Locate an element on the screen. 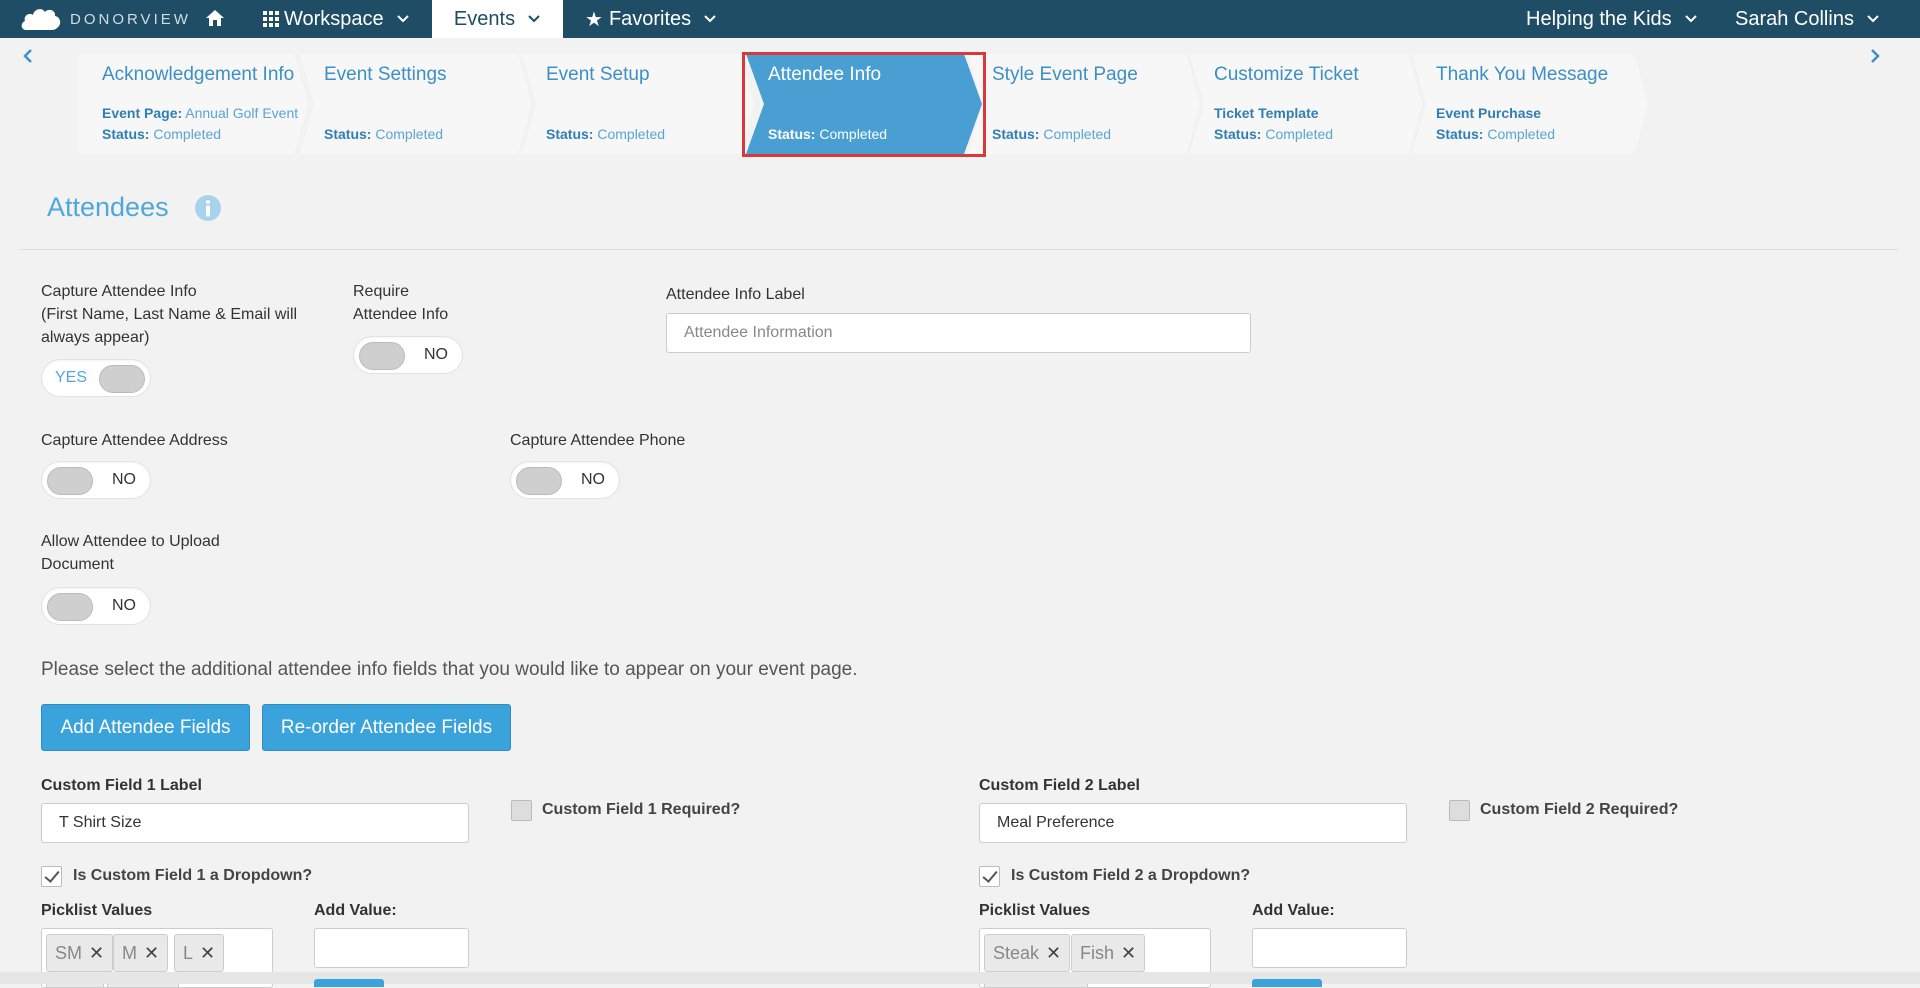  step-title: Style Event Page is located at coordinates (1065, 74).